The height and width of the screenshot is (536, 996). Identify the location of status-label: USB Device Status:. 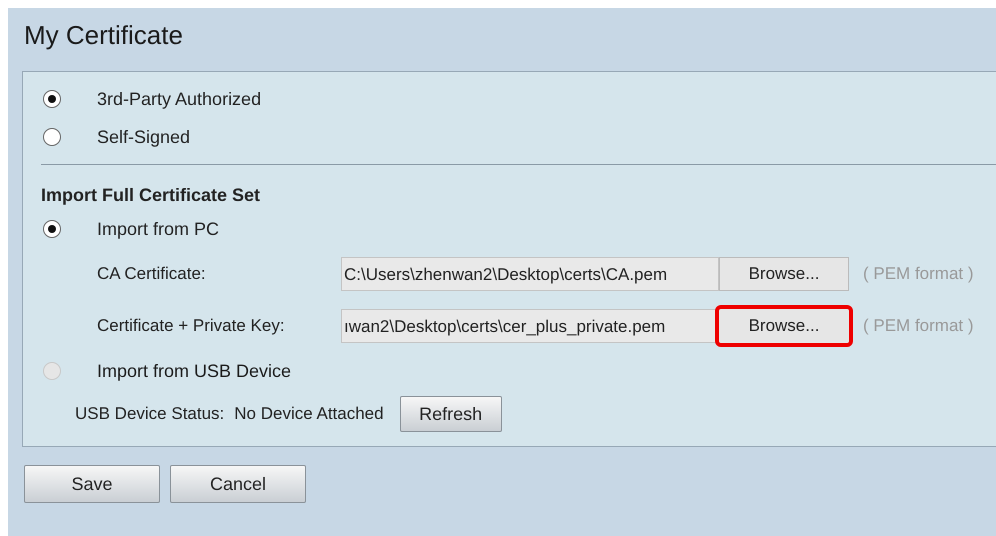
(149, 414).